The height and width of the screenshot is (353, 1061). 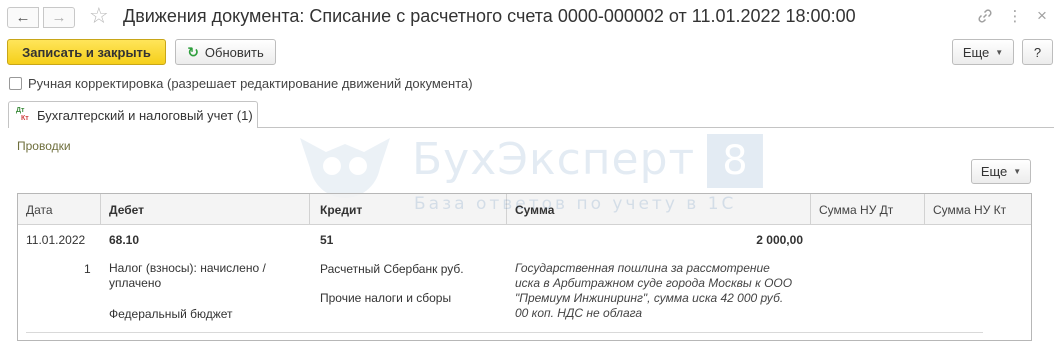 I want to click on link-icon, so click(x=985, y=16).